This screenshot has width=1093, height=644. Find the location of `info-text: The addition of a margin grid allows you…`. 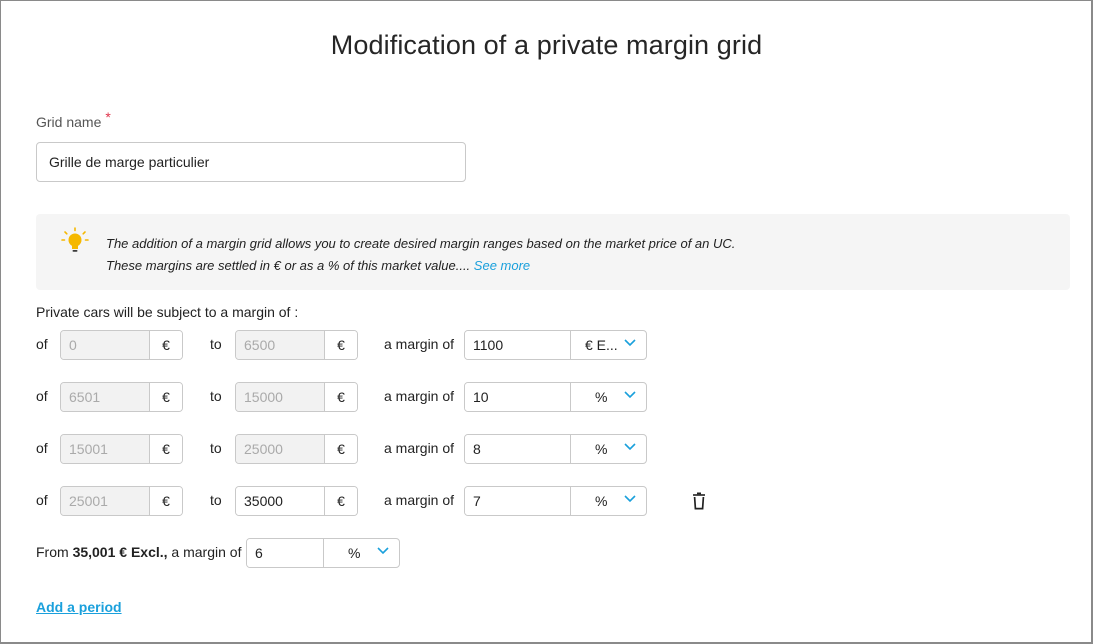

info-text: The addition of a margin grid allows you… is located at coordinates (421, 254).